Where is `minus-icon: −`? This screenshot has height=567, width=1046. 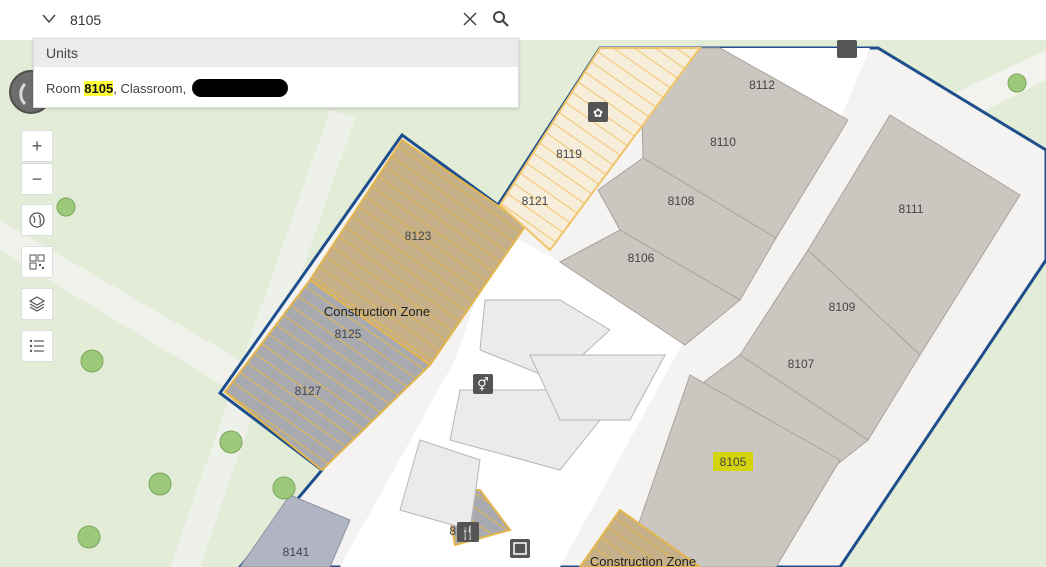 minus-icon: − is located at coordinates (37, 178).